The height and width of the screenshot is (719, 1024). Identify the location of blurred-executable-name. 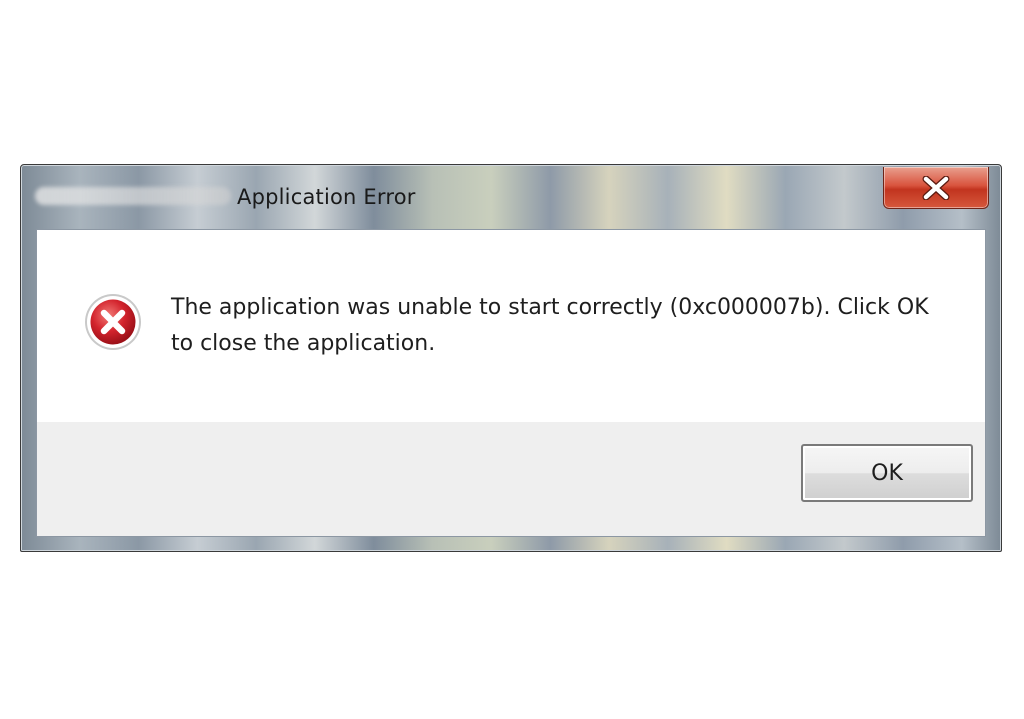
(133, 196).